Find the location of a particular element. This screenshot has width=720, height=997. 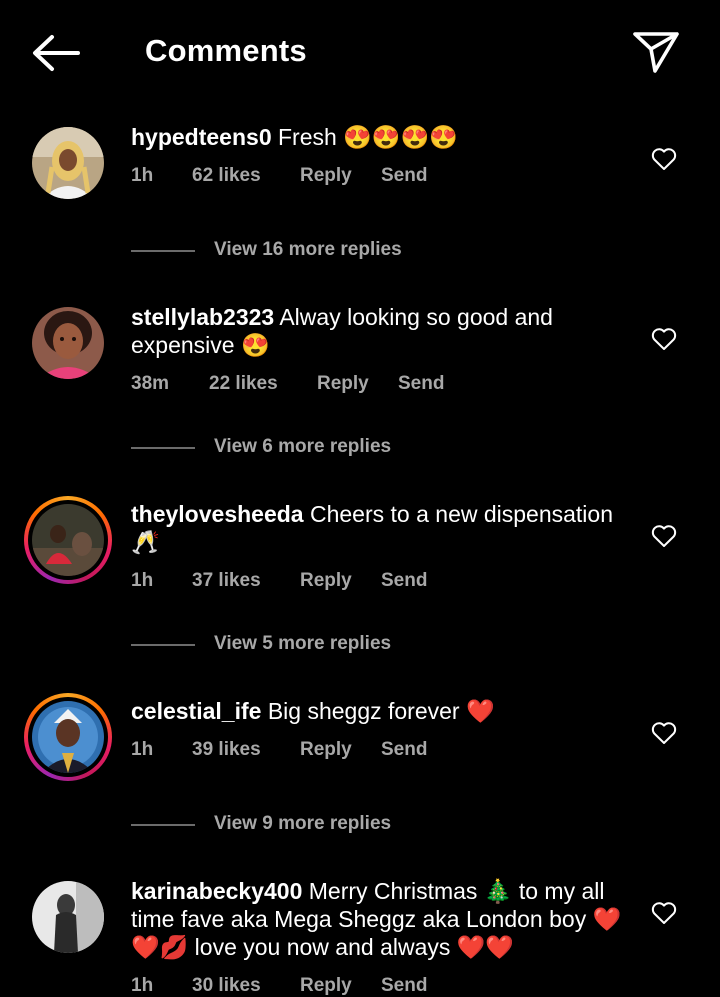

comment-username: hypedteens0 is located at coordinates (201, 137).